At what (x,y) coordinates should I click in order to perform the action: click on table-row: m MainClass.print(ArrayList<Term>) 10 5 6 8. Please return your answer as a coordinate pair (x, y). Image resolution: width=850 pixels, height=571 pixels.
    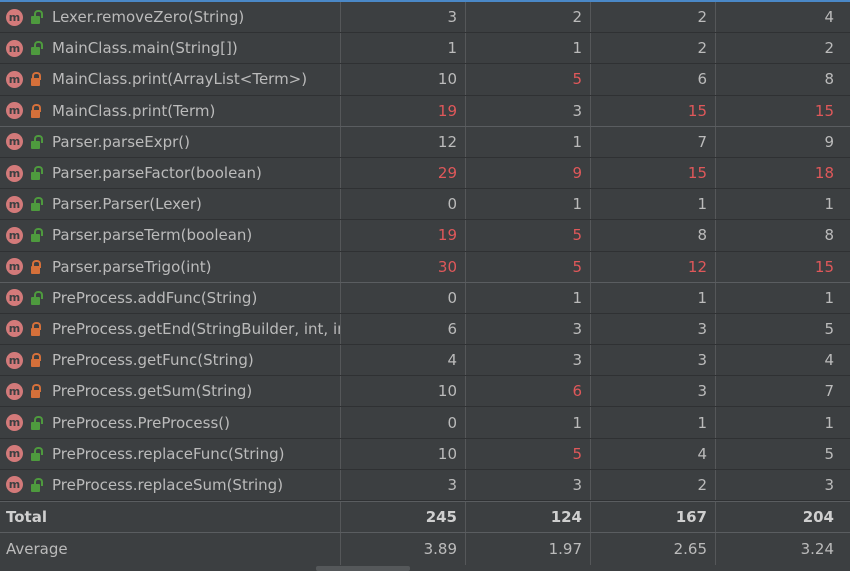
    Looking at the image, I should click on (425, 80).